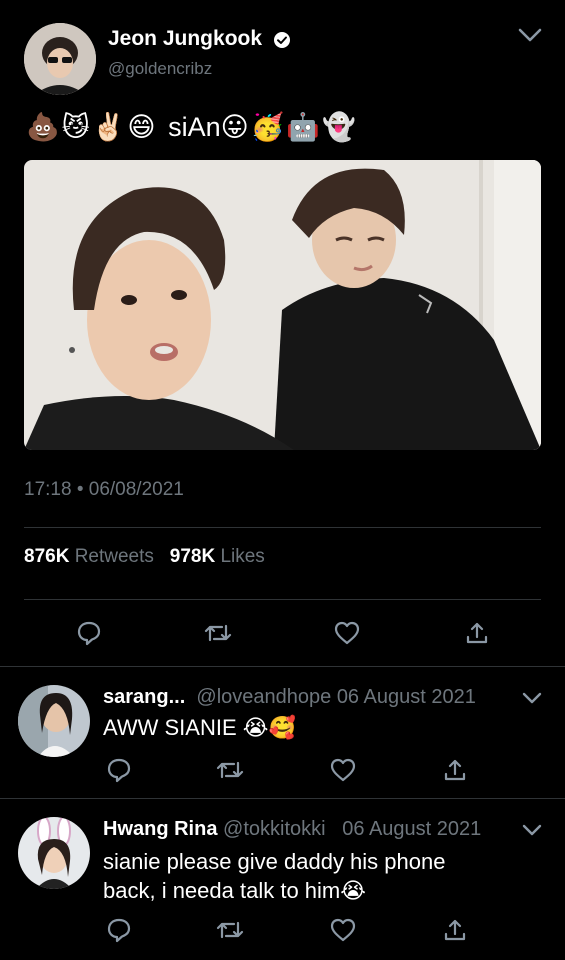 The width and height of the screenshot is (565, 960). Describe the element at coordinates (192, 556) in the screenshot. I see `likes-count: 978K` at that location.